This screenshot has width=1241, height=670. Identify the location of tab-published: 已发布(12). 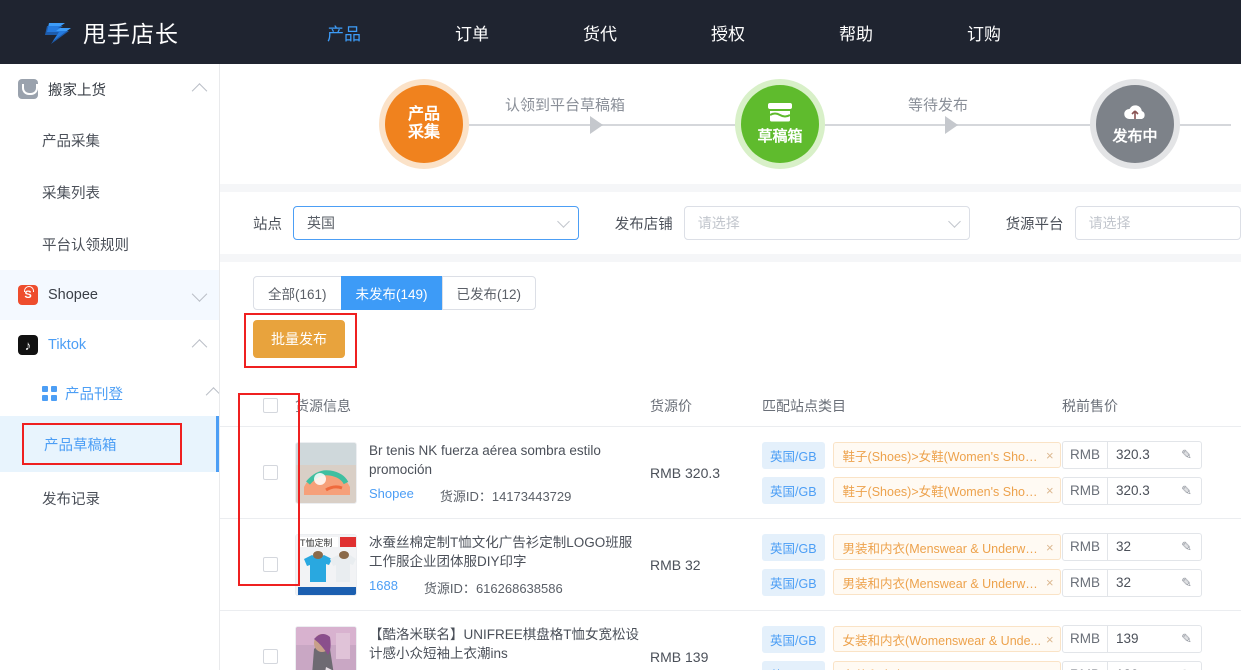
(489, 293).